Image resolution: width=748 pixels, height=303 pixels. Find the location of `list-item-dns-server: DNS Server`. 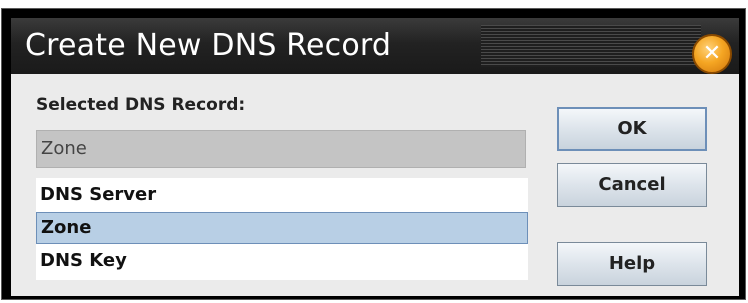

list-item-dns-server: DNS Server is located at coordinates (282, 196).